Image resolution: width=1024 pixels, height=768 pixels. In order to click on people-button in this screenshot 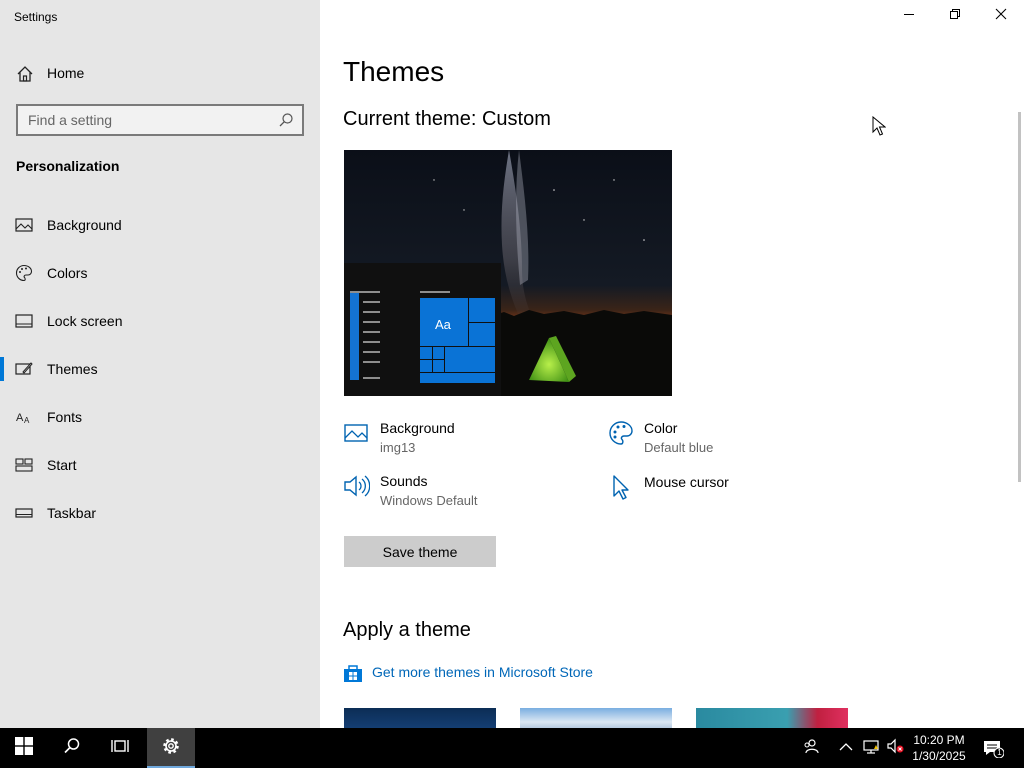, I will do `click(811, 748)`.